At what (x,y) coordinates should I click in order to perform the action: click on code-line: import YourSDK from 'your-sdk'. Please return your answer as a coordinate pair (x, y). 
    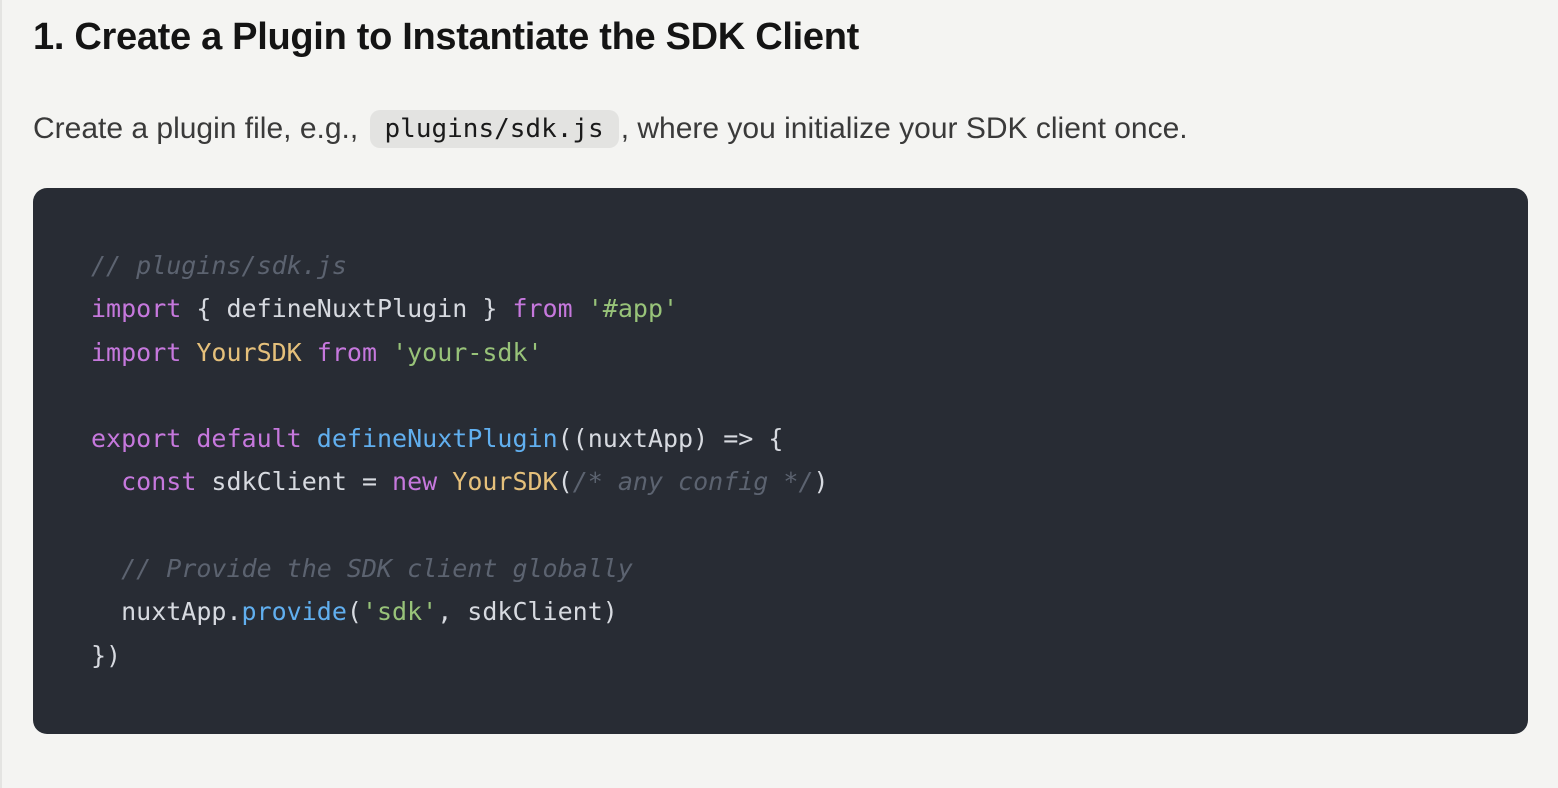
    Looking at the image, I should click on (460, 352).